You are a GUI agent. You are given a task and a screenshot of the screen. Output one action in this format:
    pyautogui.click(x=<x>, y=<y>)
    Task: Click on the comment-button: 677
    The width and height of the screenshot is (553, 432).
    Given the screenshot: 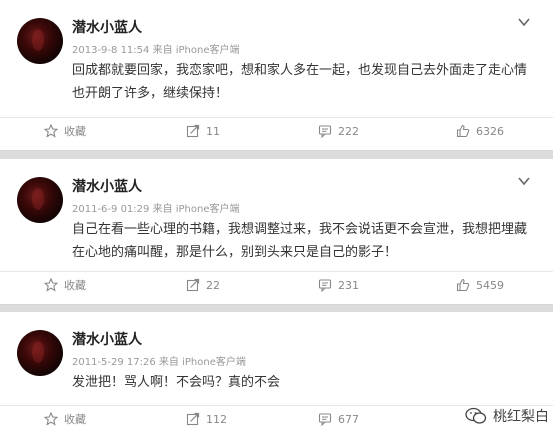 What is the action you would take?
    pyautogui.click(x=338, y=419)
    